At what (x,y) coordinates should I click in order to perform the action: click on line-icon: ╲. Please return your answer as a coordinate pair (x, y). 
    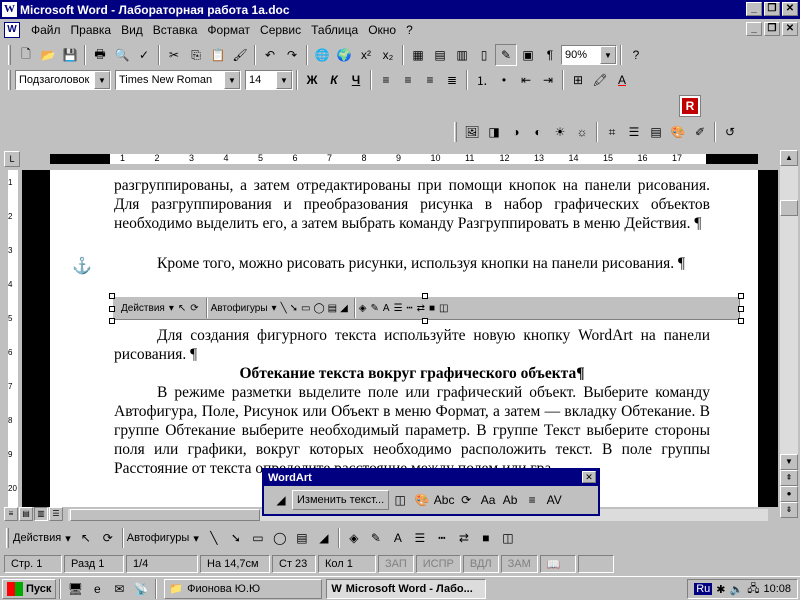
    Looking at the image, I should click on (214, 538).